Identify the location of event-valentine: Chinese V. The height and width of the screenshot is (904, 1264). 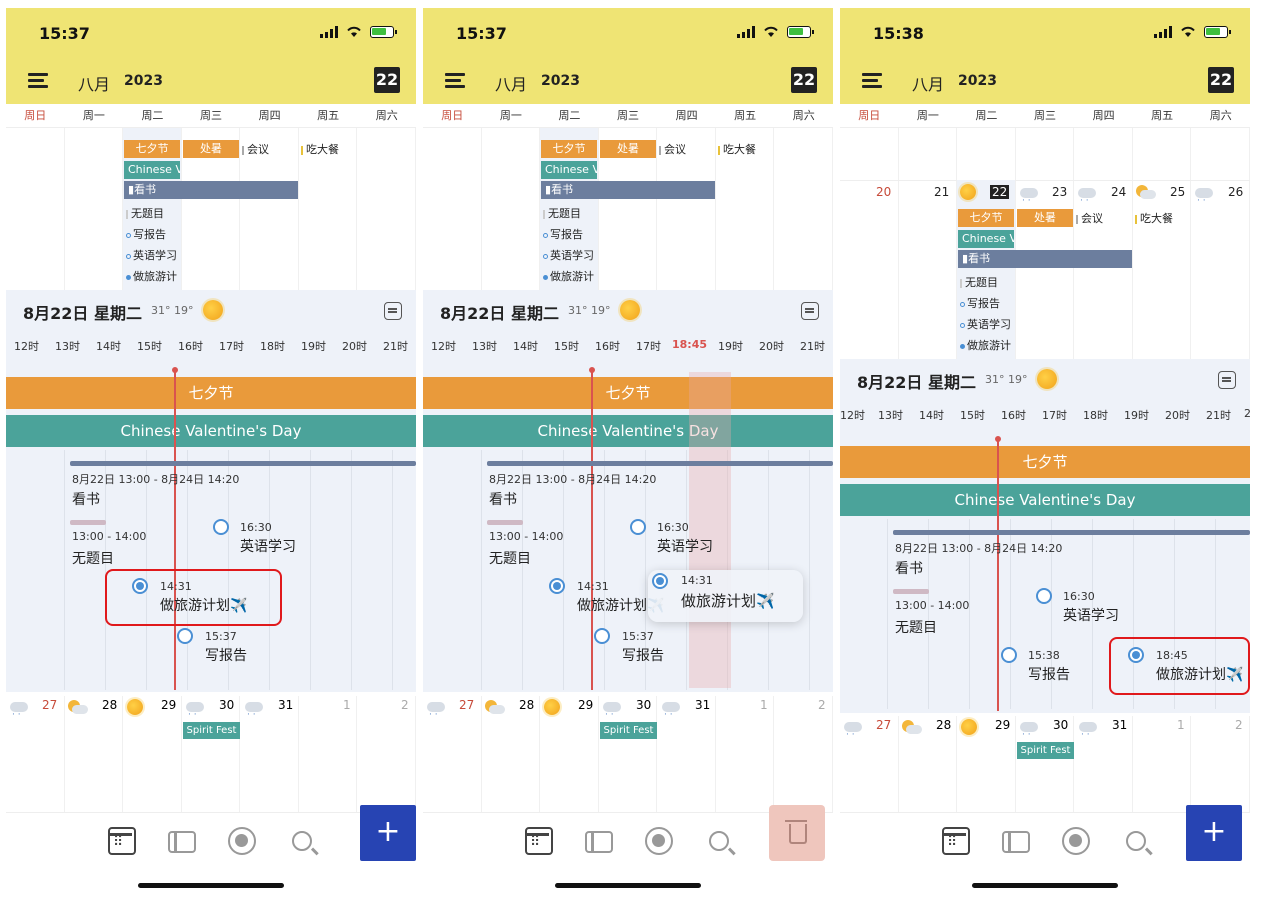
(152, 170).